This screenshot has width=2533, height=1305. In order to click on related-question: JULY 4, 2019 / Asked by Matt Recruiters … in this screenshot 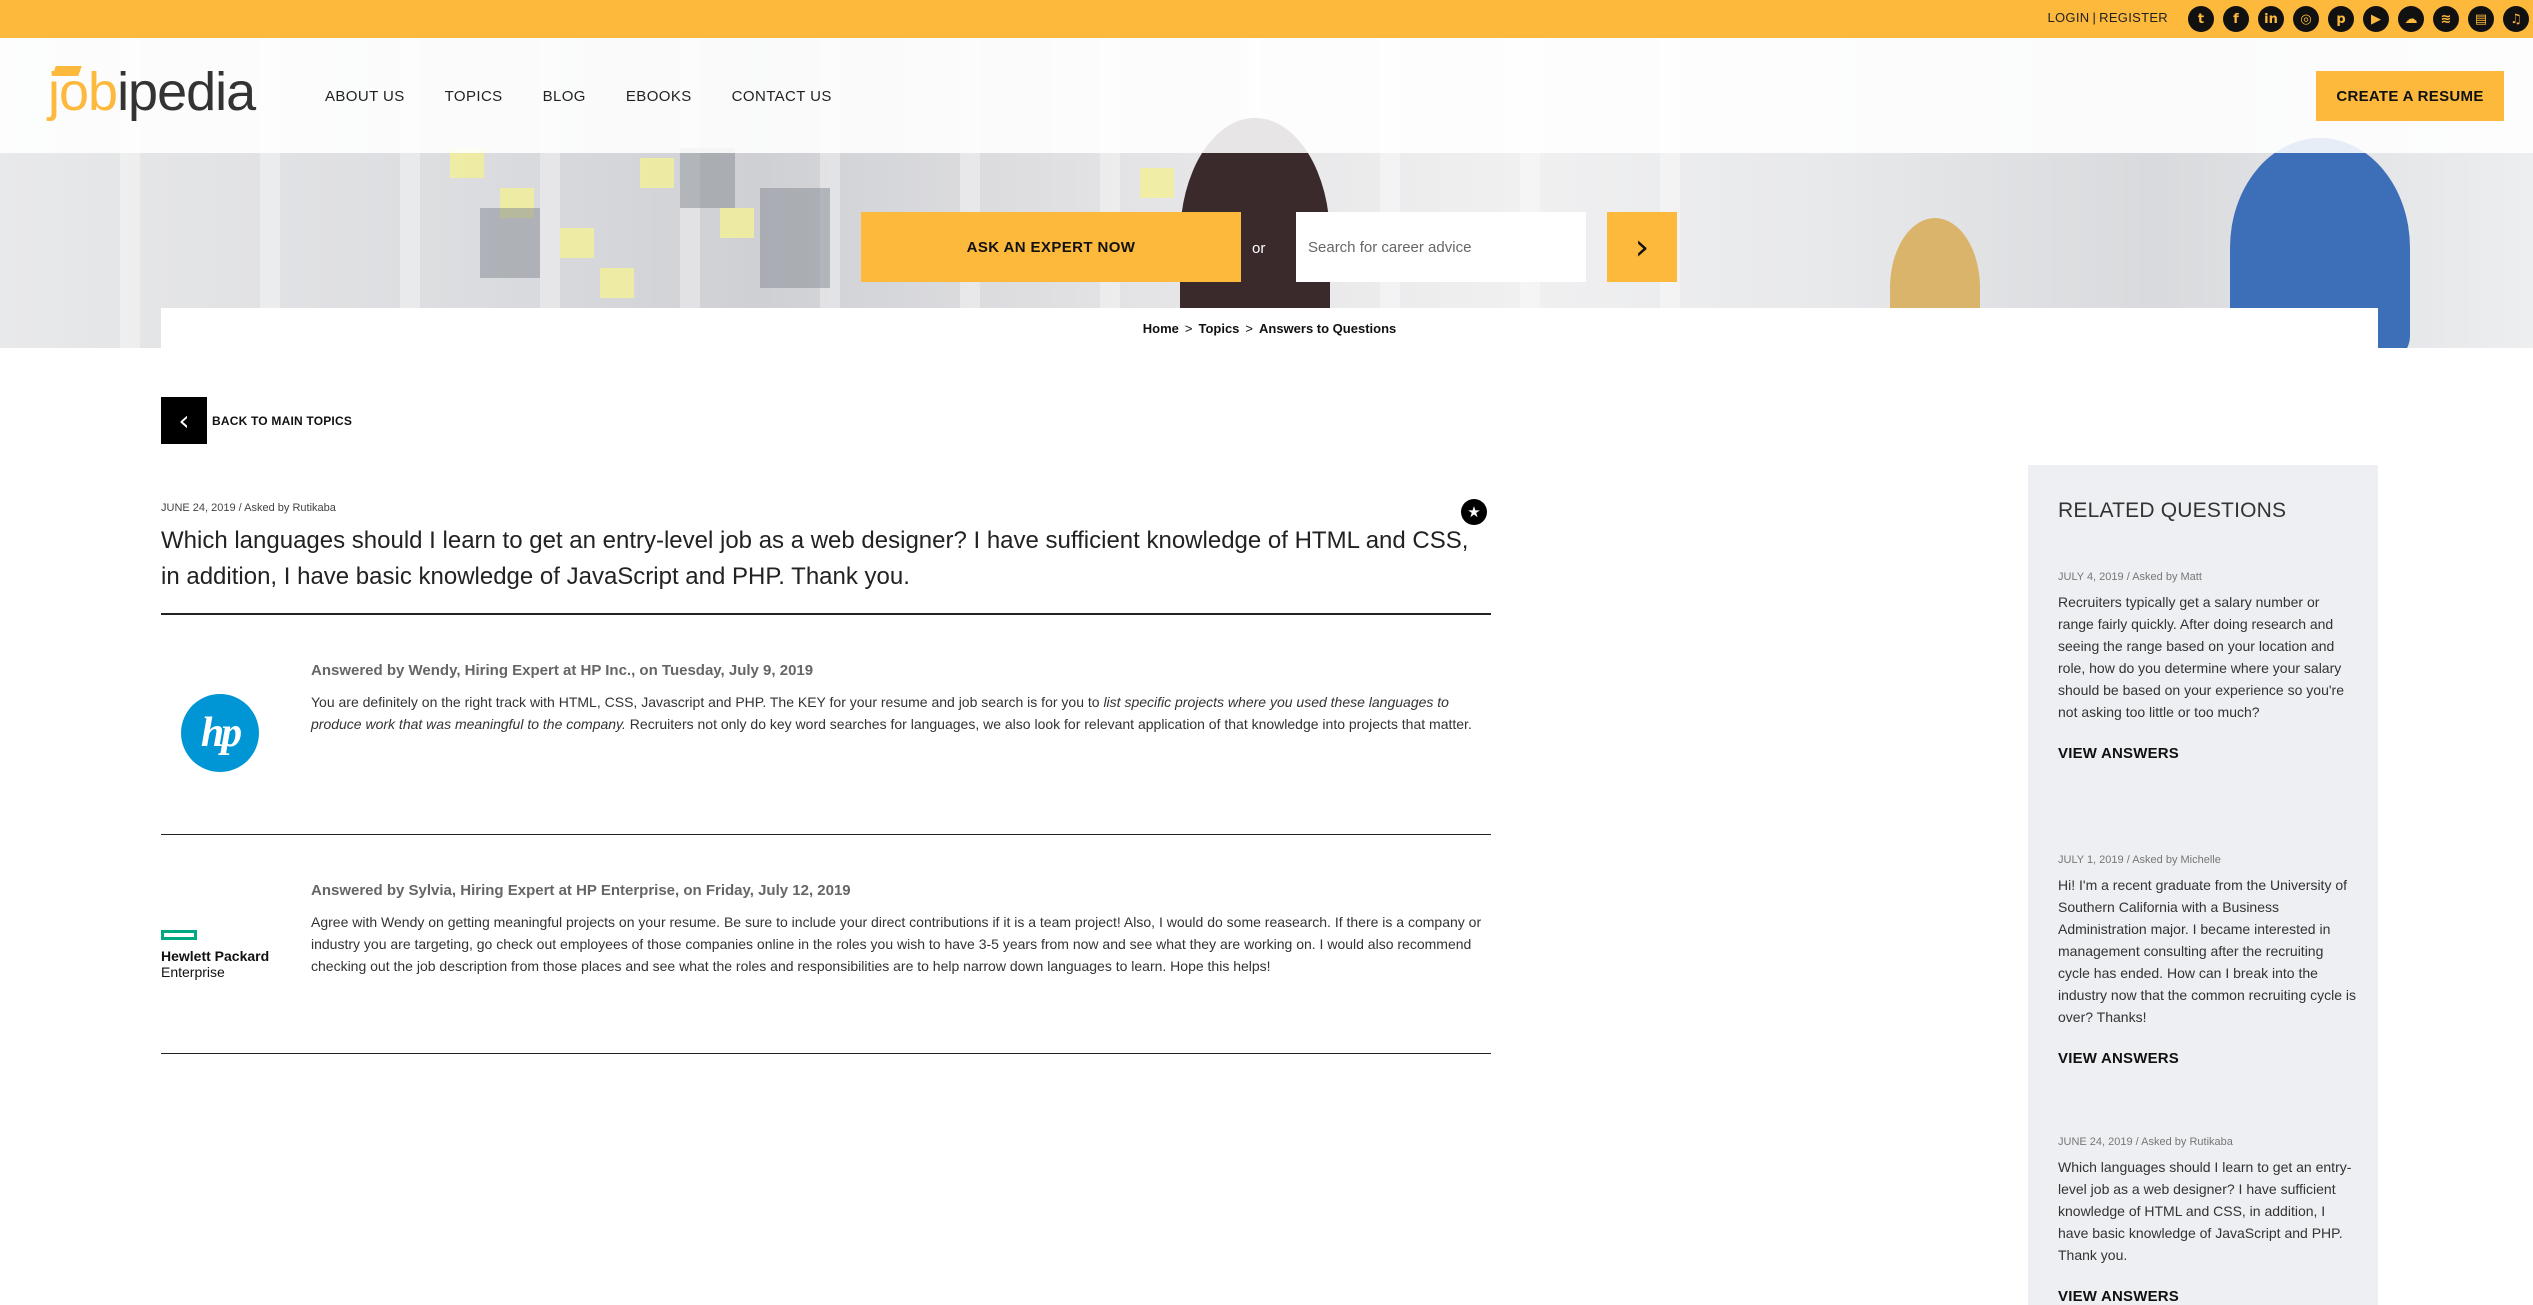, I will do `click(2208, 666)`.